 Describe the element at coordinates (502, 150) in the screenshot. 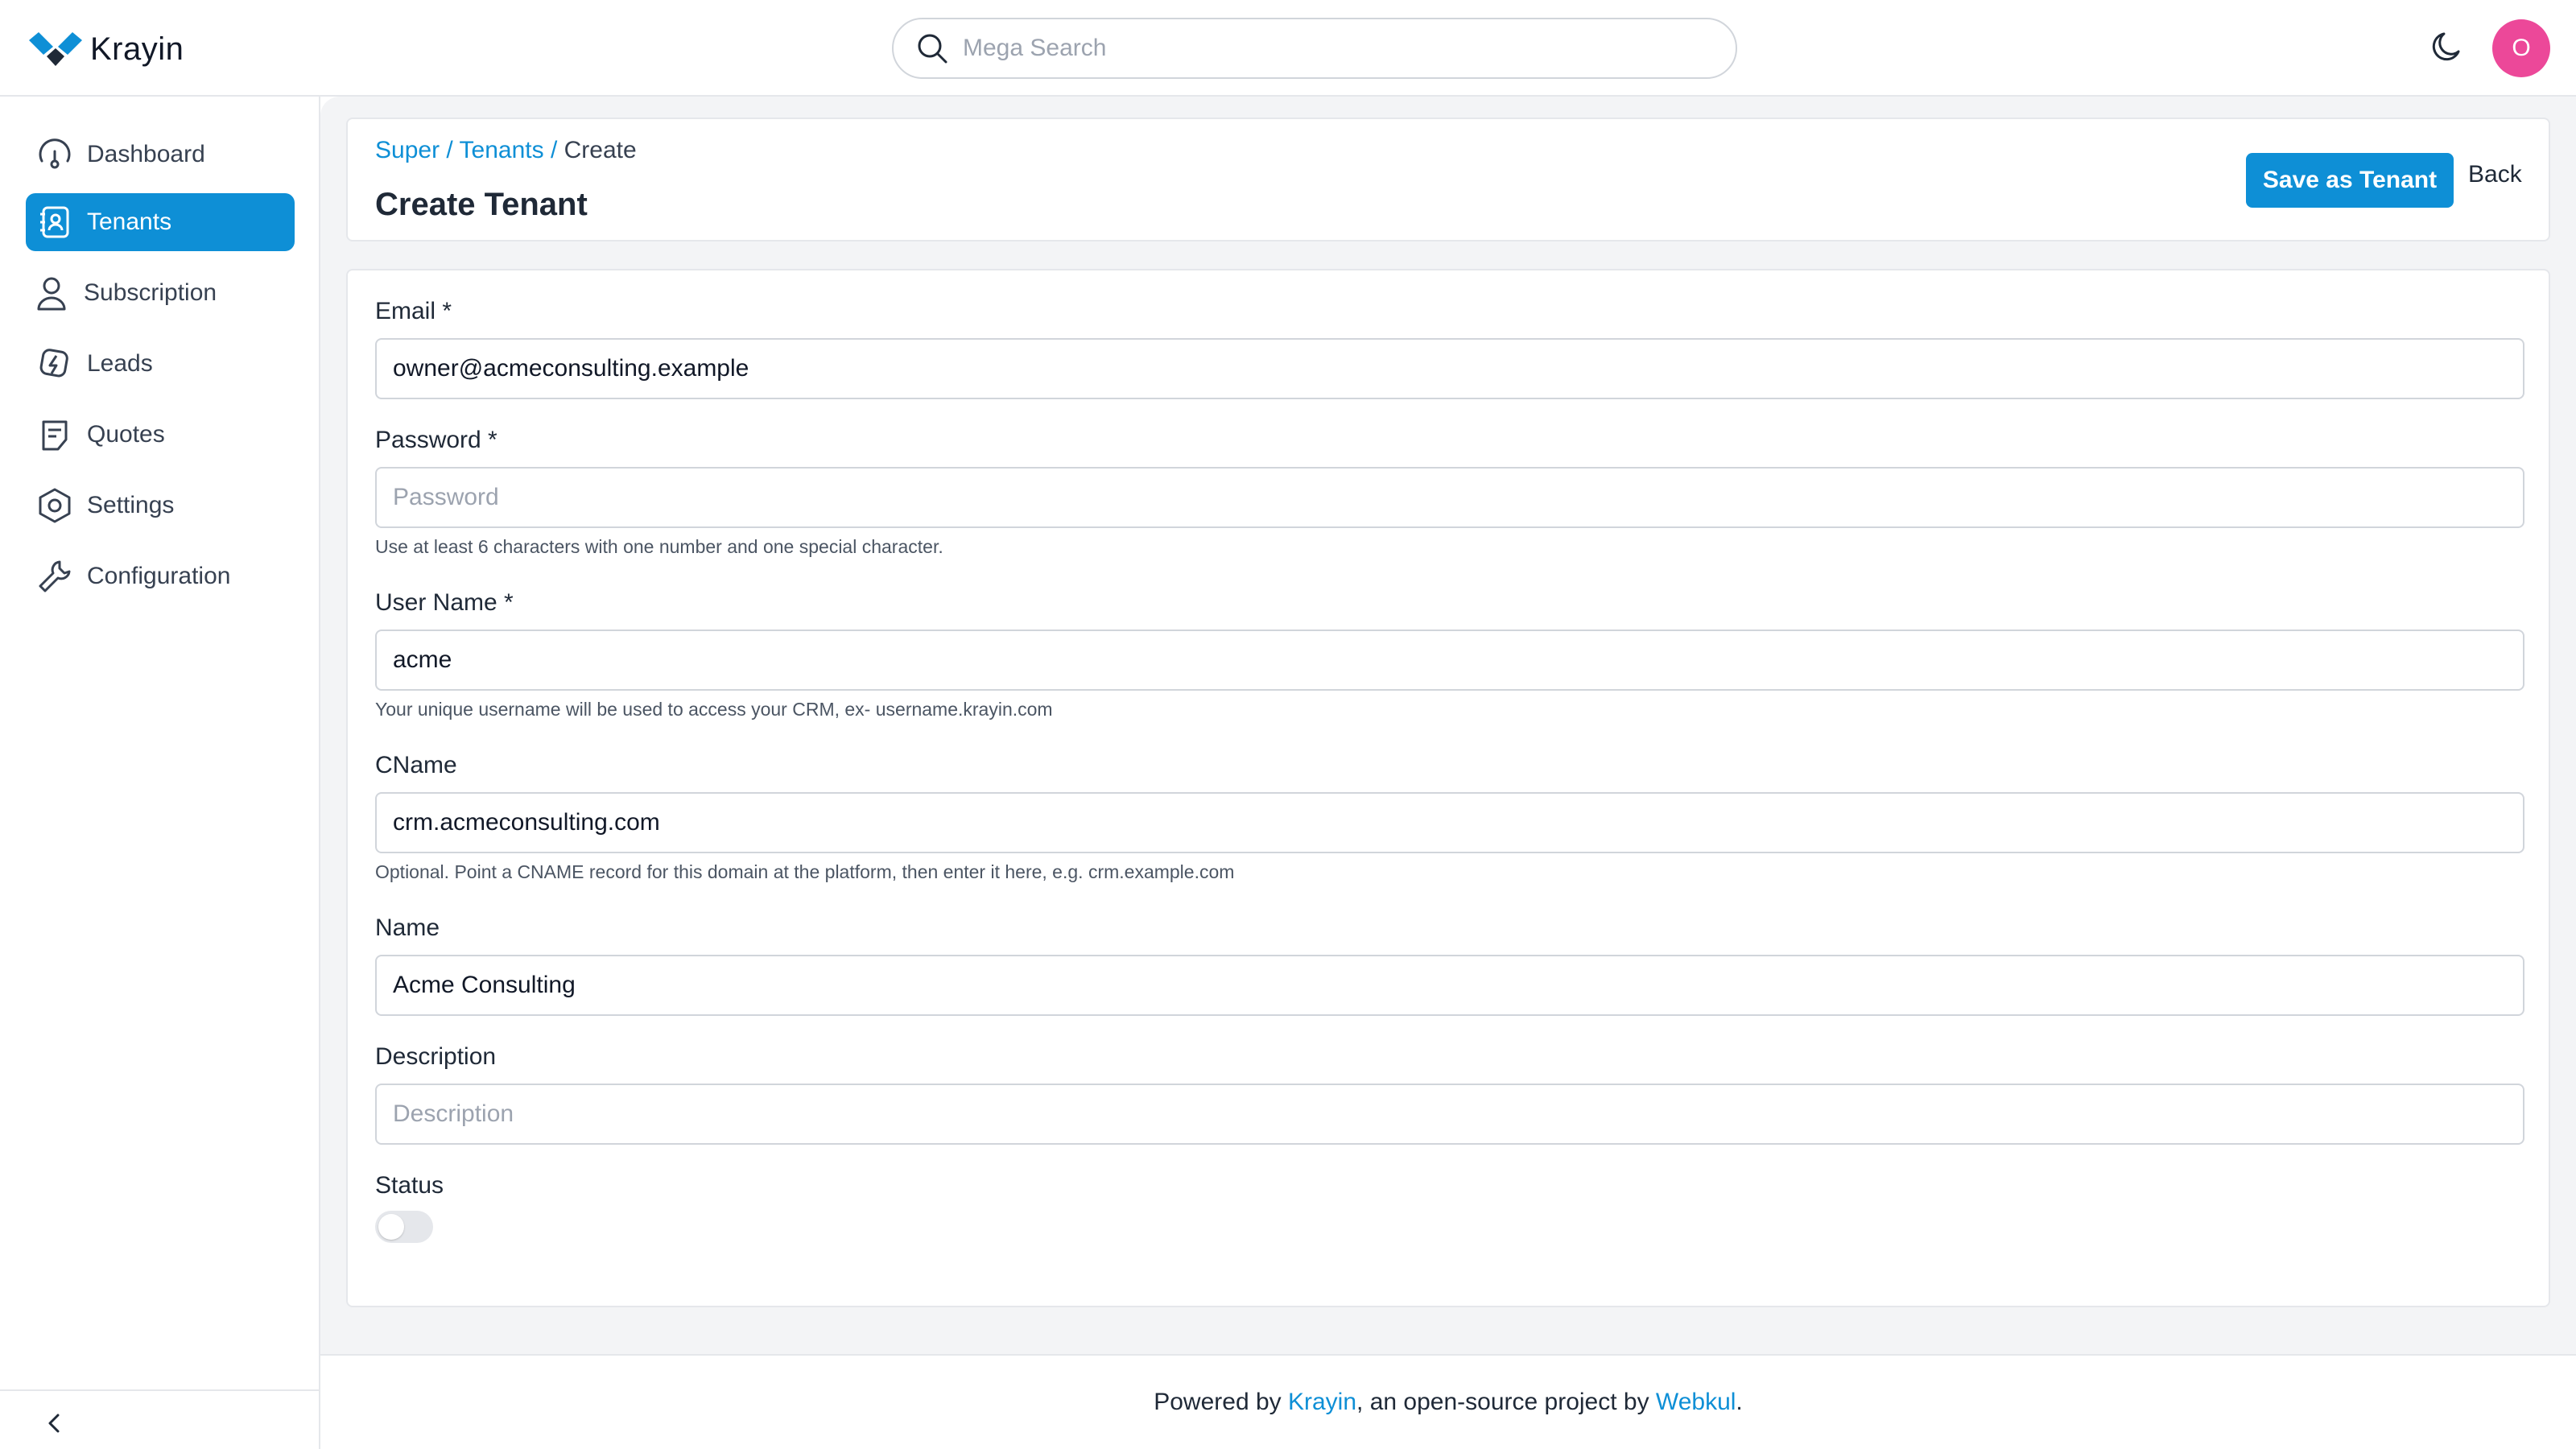

I see `breadcrumb-tenants: Tenants` at that location.